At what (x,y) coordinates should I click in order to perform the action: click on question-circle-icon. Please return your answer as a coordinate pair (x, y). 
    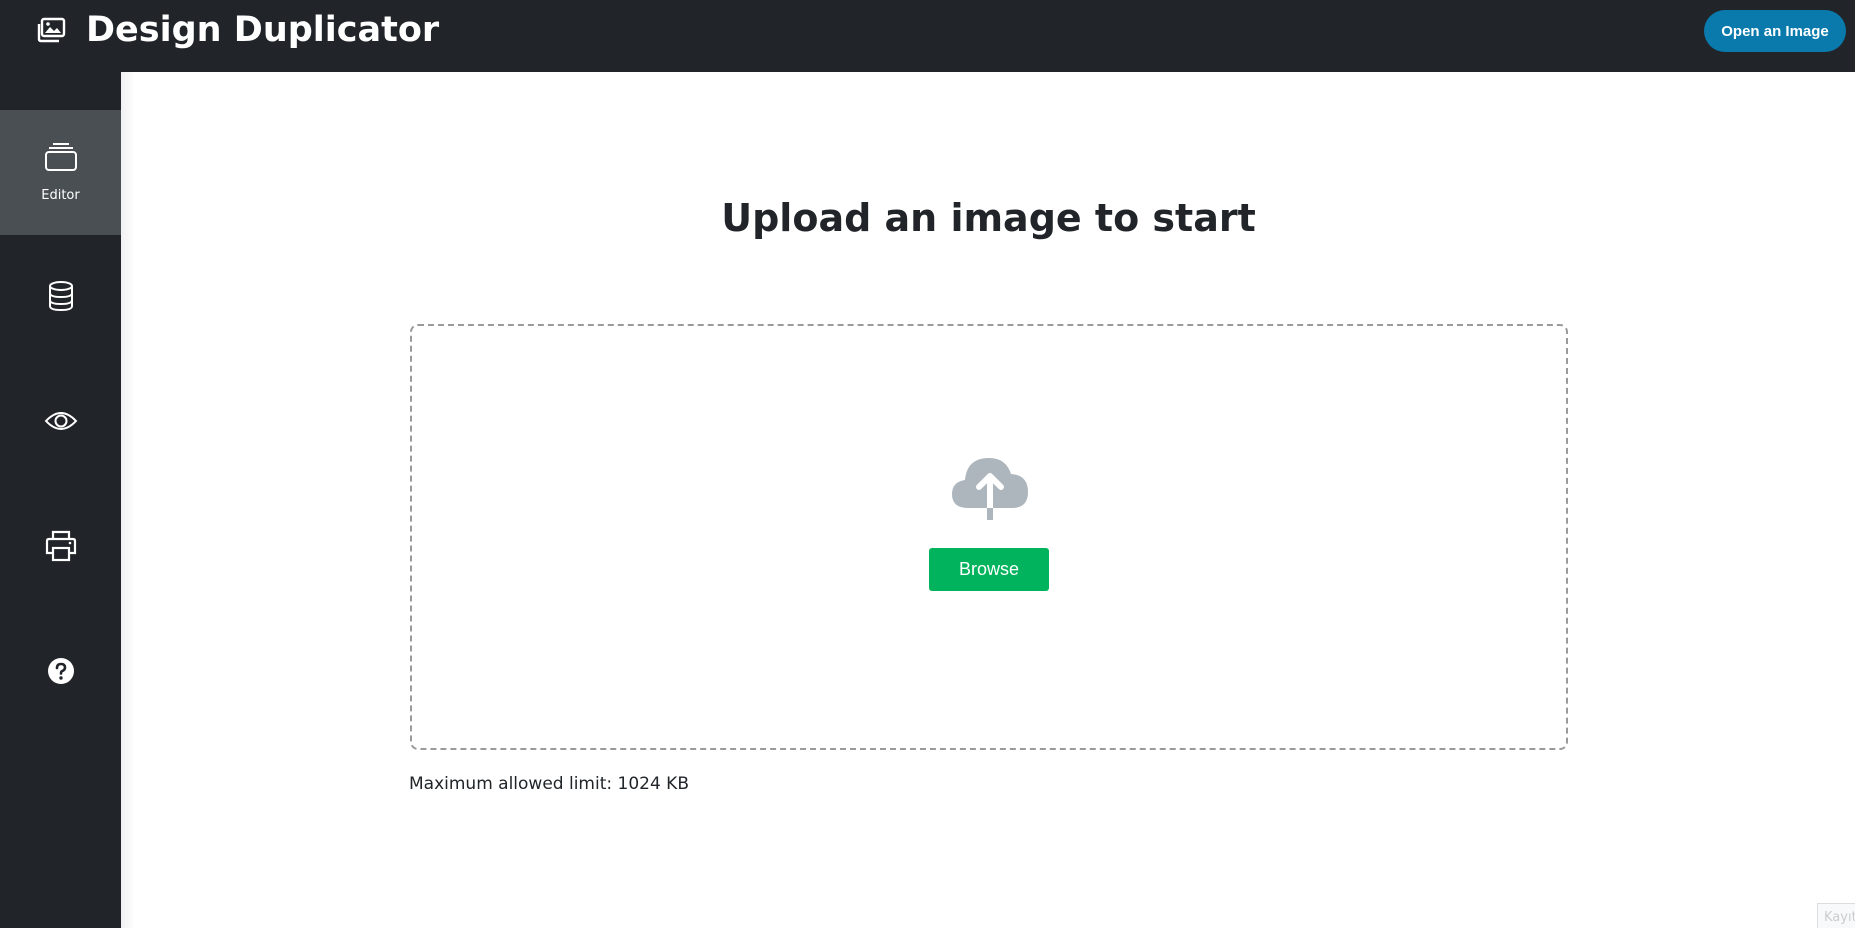
    Looking at the image, I should click on (61, 673).